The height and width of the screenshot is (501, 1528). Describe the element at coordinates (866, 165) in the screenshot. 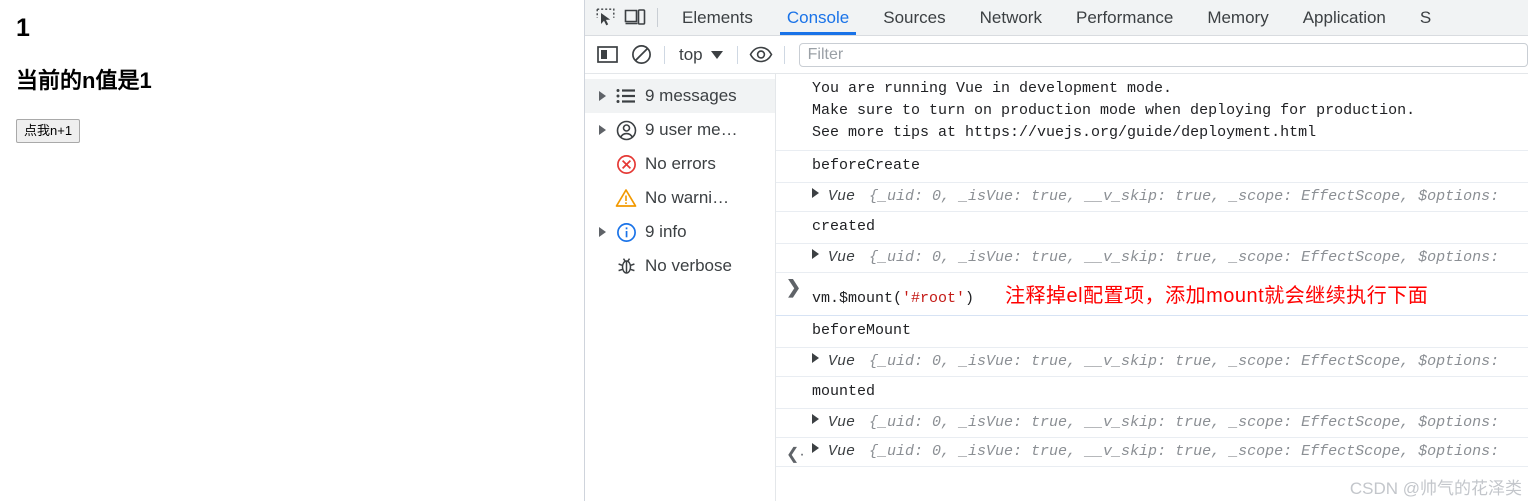

I see `log-text: beforeCreate` at that location.